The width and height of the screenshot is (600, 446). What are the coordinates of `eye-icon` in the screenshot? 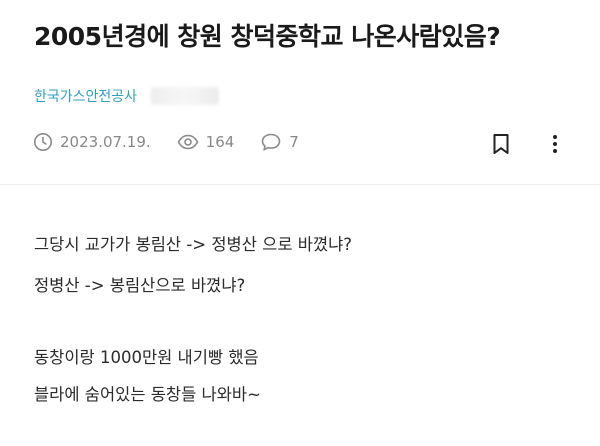 It's located at (188, 142).